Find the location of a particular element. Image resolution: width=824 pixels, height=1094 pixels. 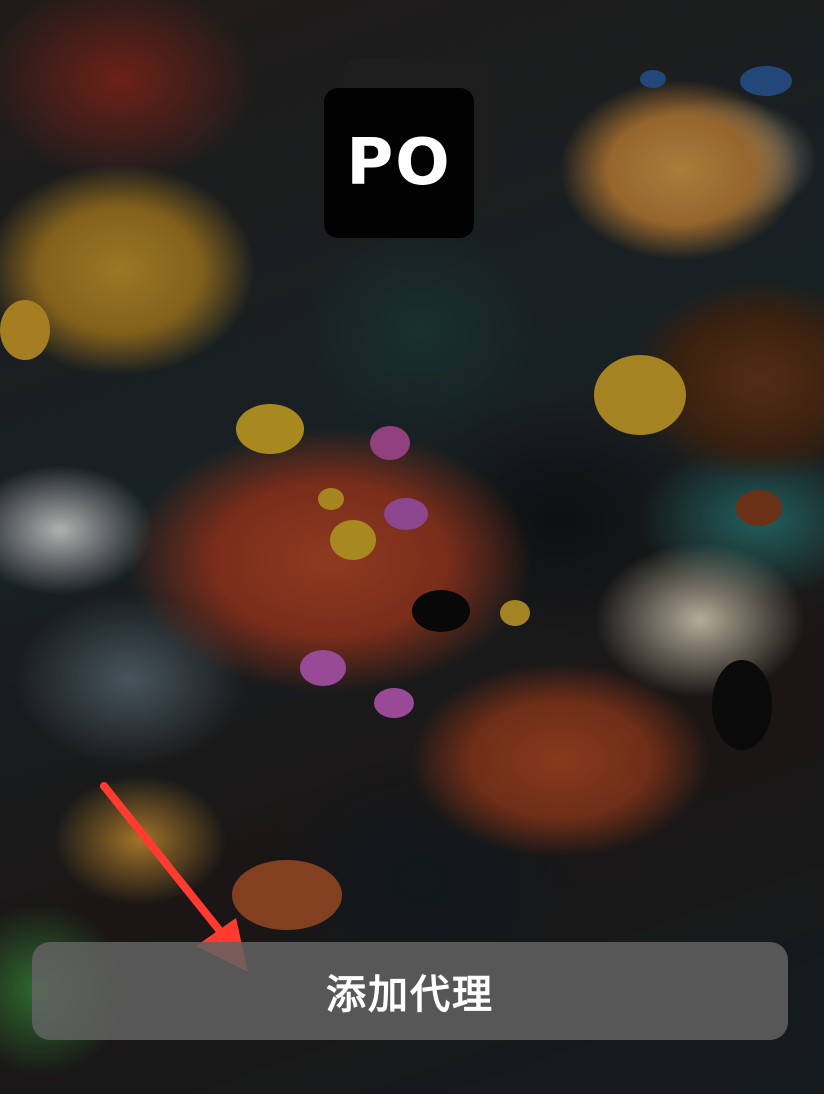

add-proxy-button: 添加代理 is located at coordinates (410, 991).